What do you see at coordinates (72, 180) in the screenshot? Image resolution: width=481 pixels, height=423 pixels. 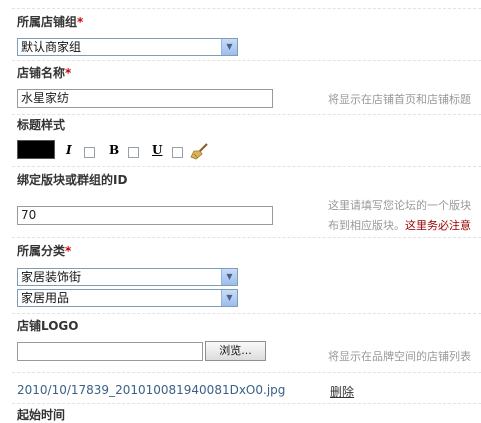 I see `bind-id-label: 绑定版块或群组的ID` at bounding box center [72, 180].